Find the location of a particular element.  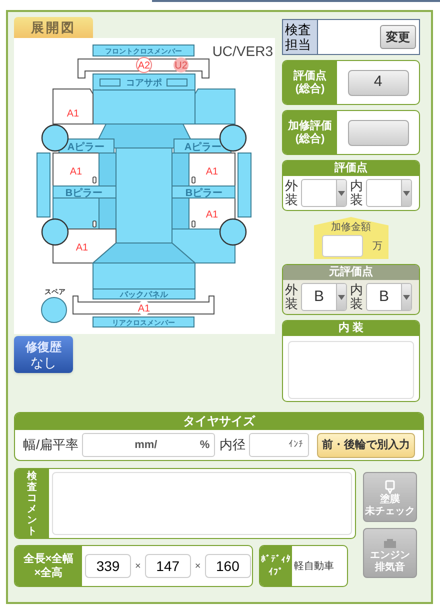

unit-label: 万 is located at coordinates (377, 247).